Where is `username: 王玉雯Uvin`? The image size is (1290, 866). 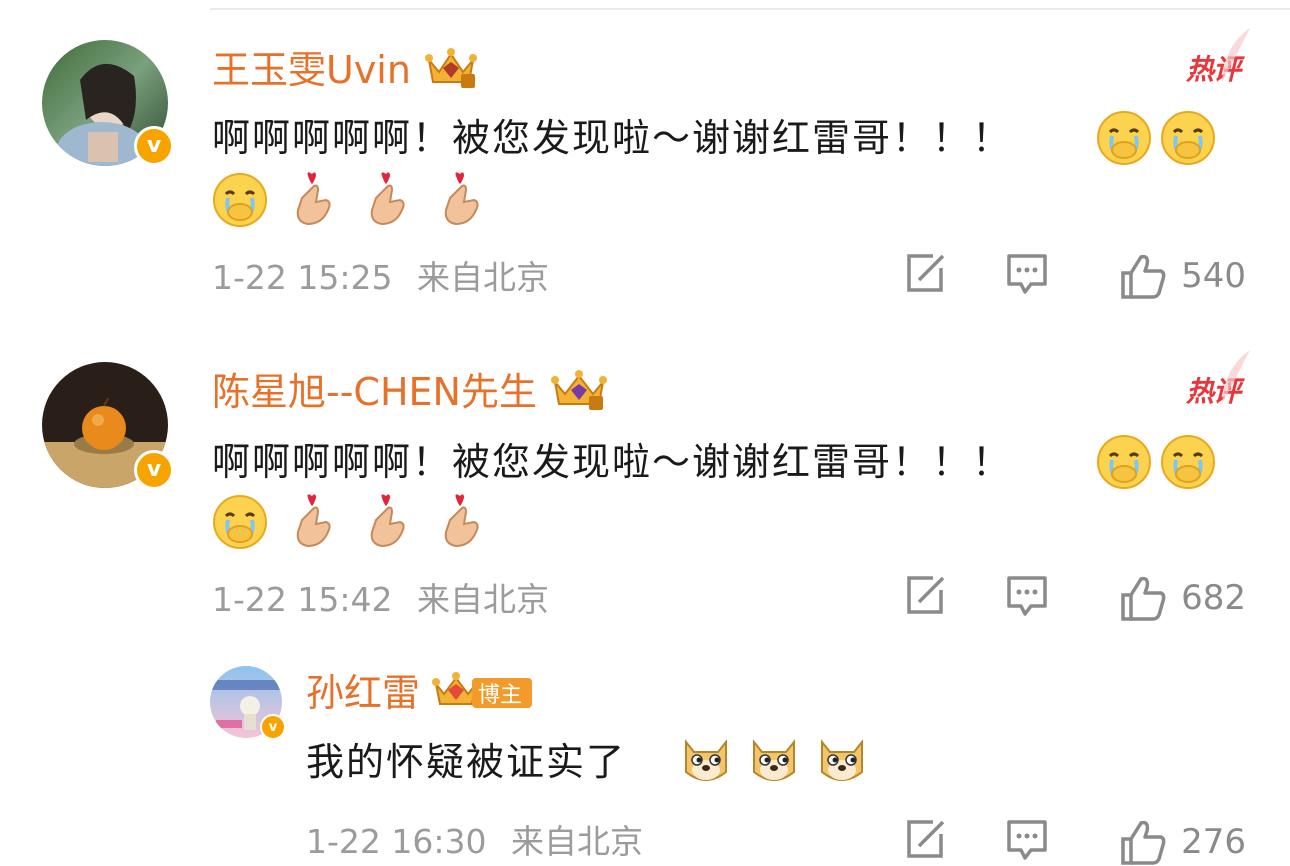 username: 王玉雯Uvin is located at coordinates (311, 70).